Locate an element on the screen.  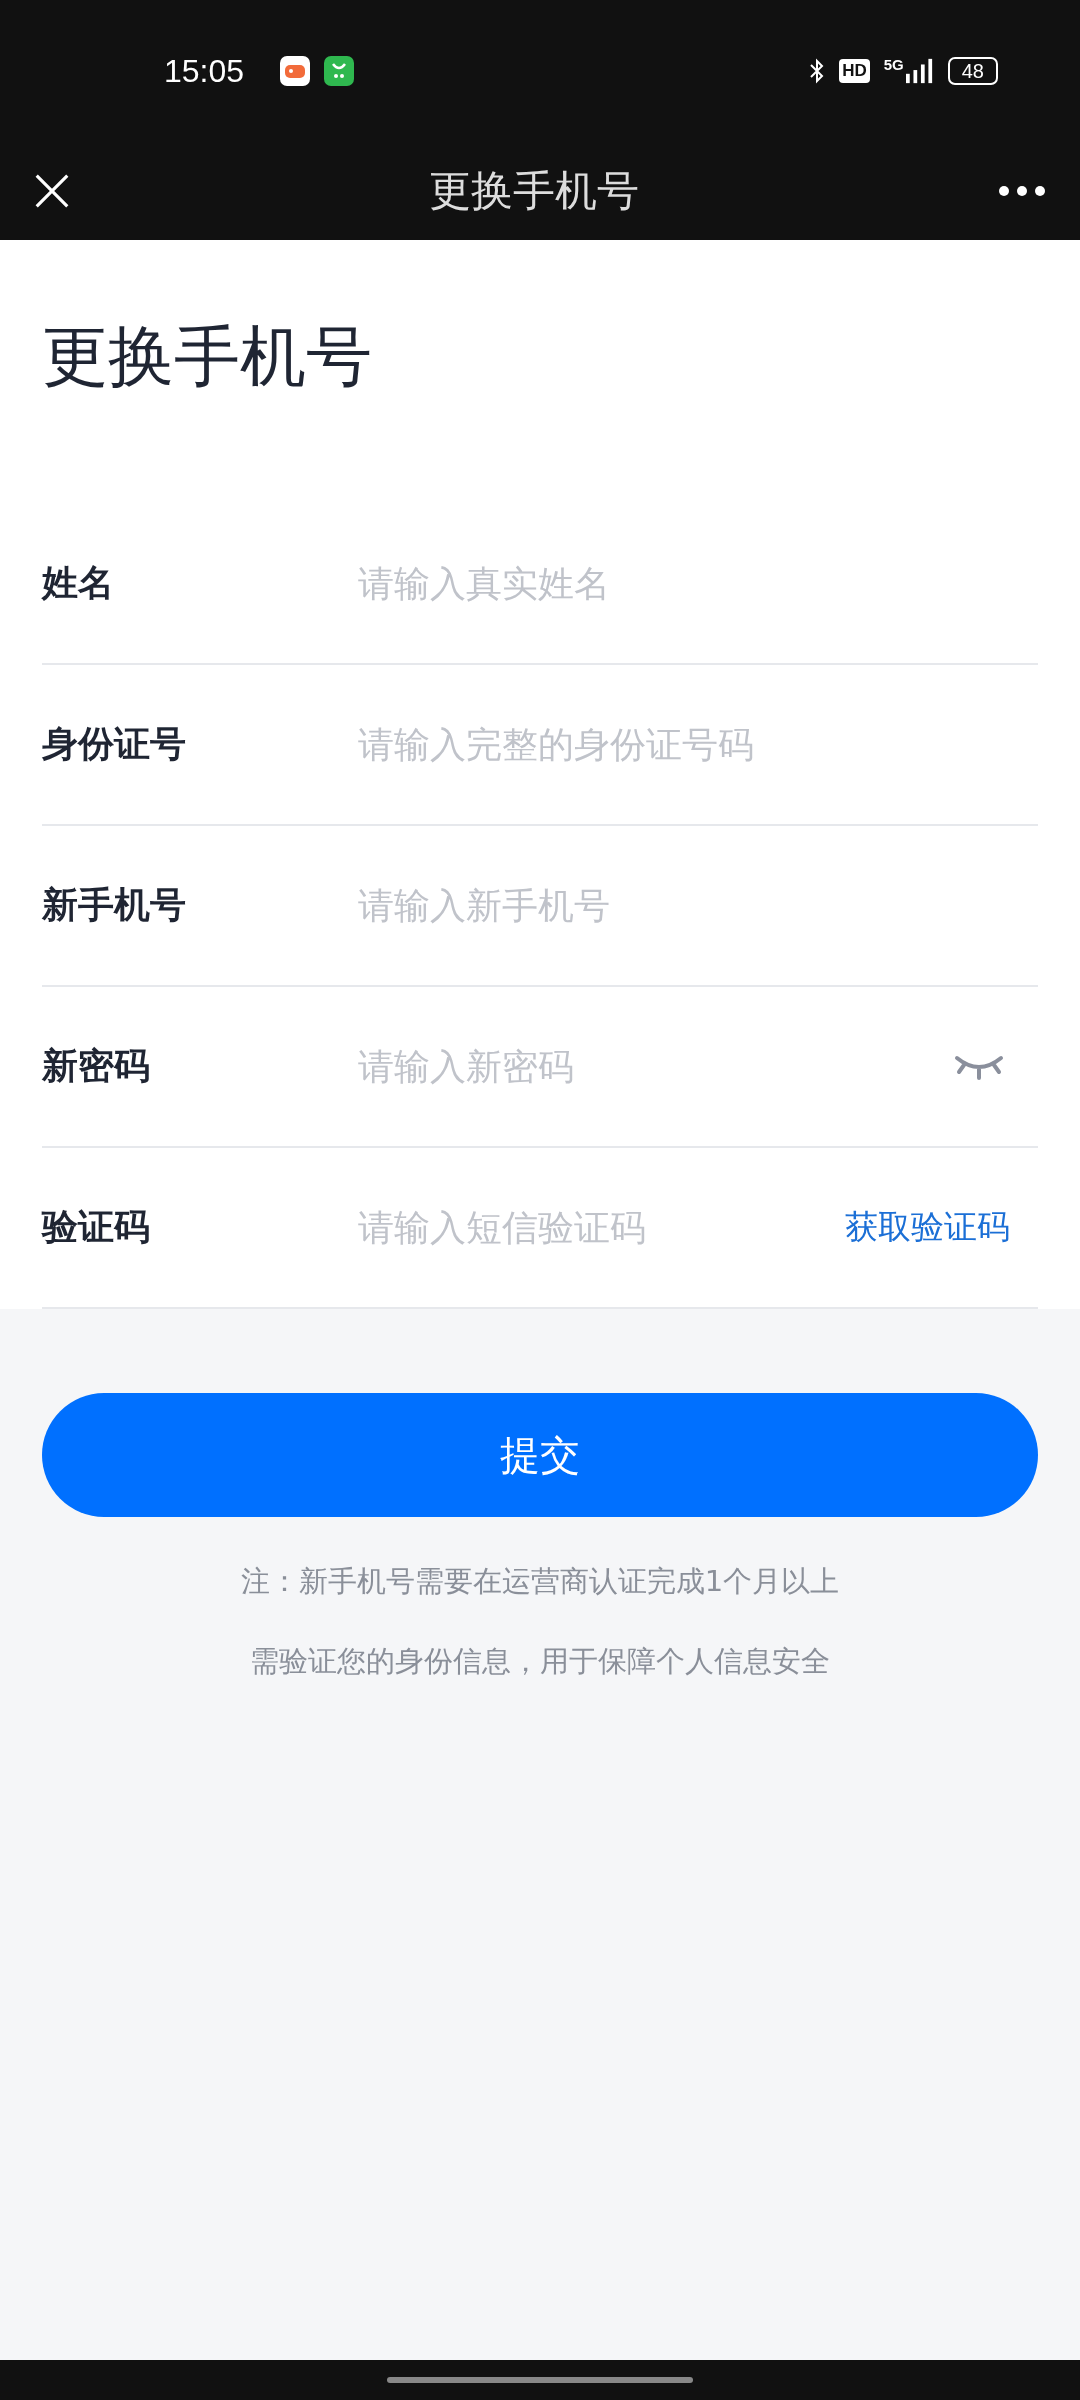
input-field: 请输入完整的身份证号码 is located at coordinates (698, 744).